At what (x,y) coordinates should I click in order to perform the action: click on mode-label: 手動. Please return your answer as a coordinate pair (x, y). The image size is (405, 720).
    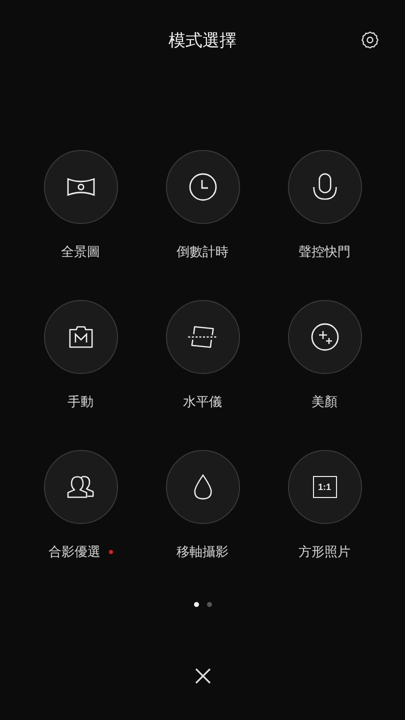
    Looking at the image, I should click on (81, 402).